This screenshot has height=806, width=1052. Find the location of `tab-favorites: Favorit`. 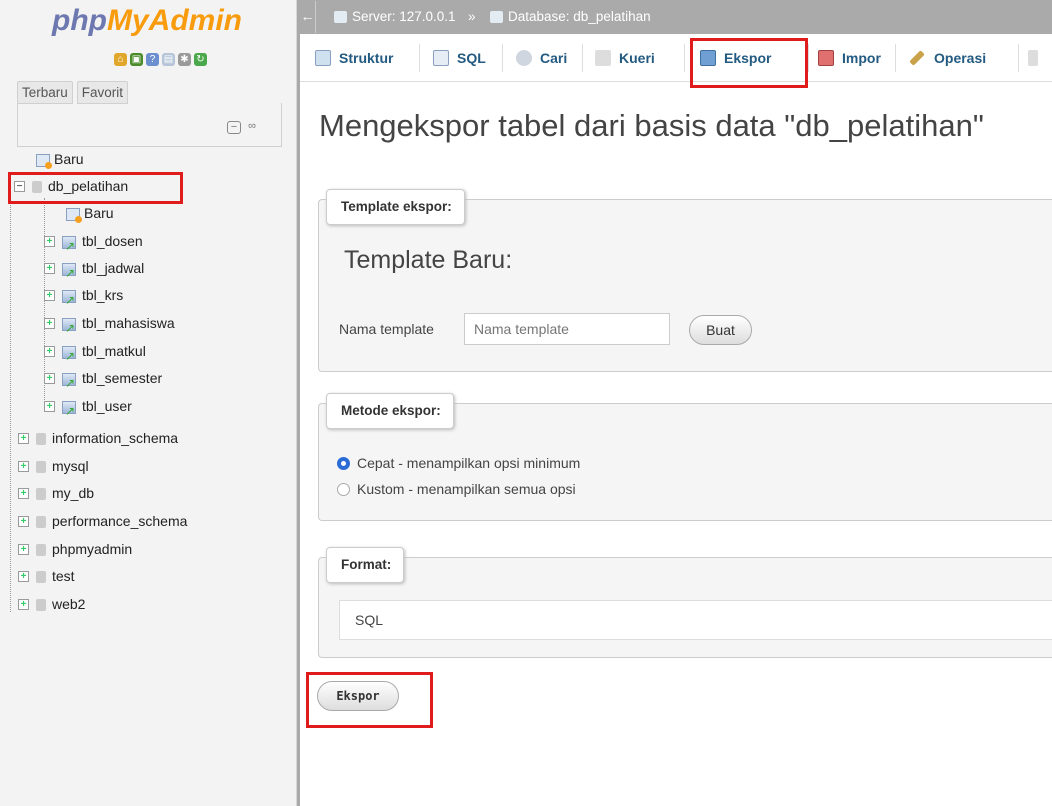

tab-favorites: Favorit is located at coordinates (102, 92).